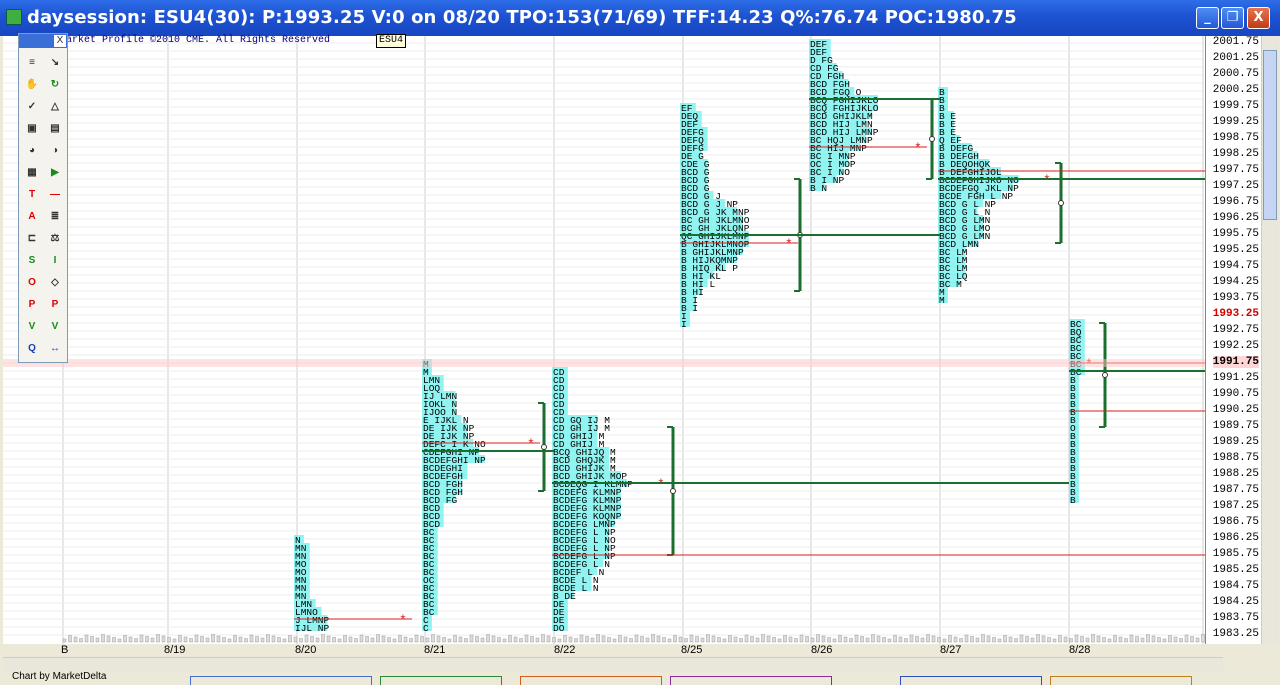 The width and height of the screenshot is (1280, 685). Describe the element at coordinates (55, 172) in the screenshot. I see `play-icon: ▶` at that location.